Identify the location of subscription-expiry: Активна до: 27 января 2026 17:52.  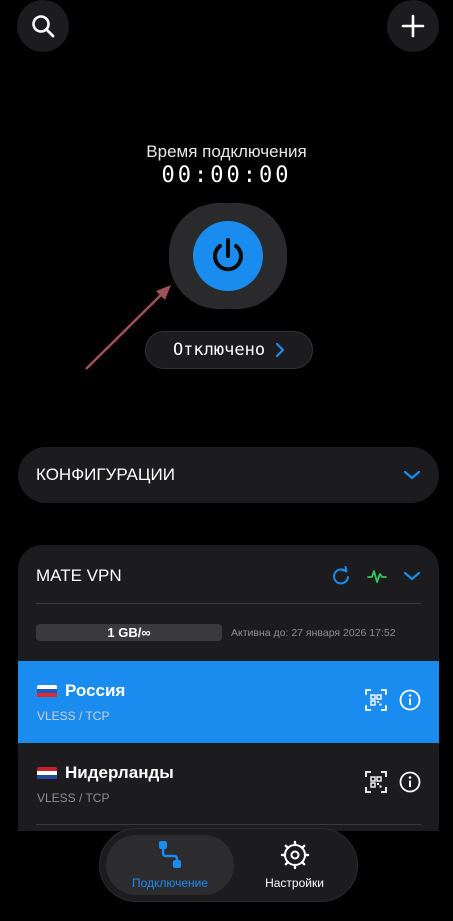
(313, 633).